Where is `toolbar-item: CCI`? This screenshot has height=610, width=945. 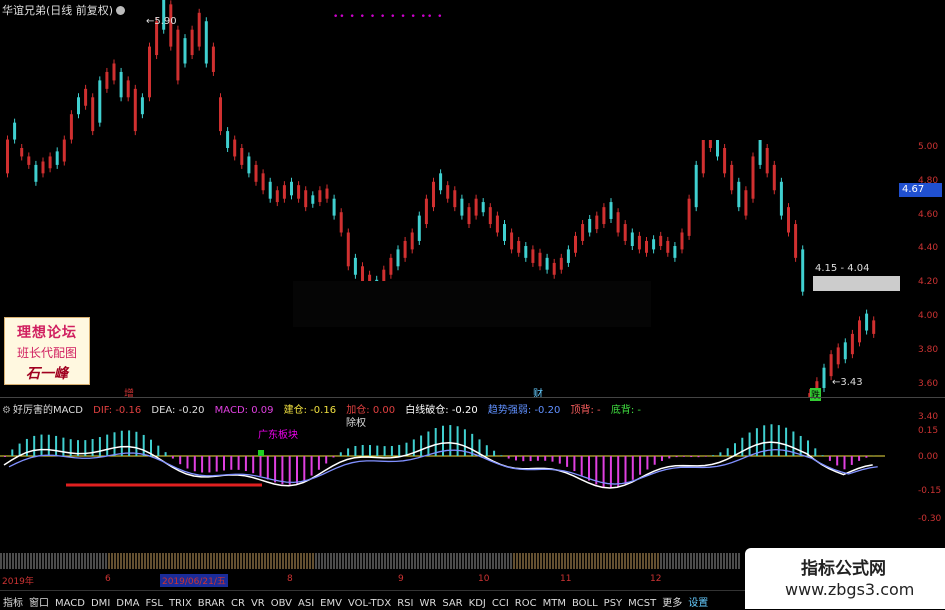 toolbar-item: CCI is located at coordinates (500, 602).